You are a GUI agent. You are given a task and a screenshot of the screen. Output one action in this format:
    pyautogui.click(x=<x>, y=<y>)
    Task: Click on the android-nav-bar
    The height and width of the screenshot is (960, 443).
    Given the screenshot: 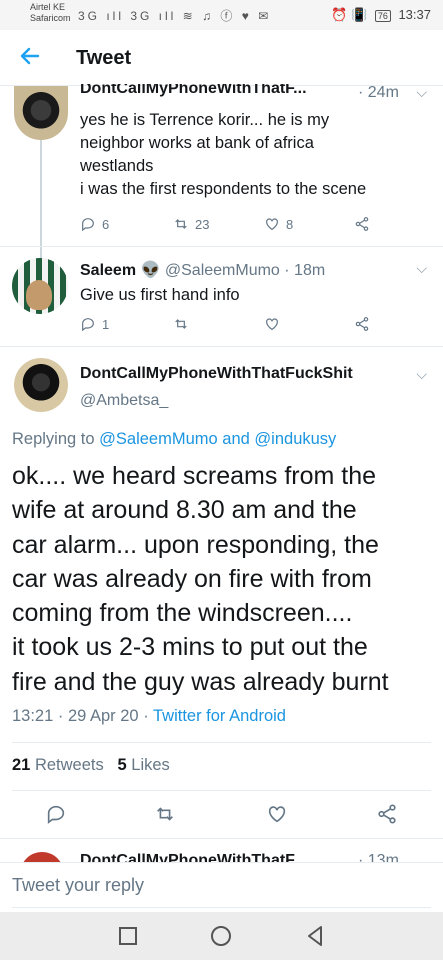 What is the action you would take?
    pyautogui.click(x=221, y=936)
    